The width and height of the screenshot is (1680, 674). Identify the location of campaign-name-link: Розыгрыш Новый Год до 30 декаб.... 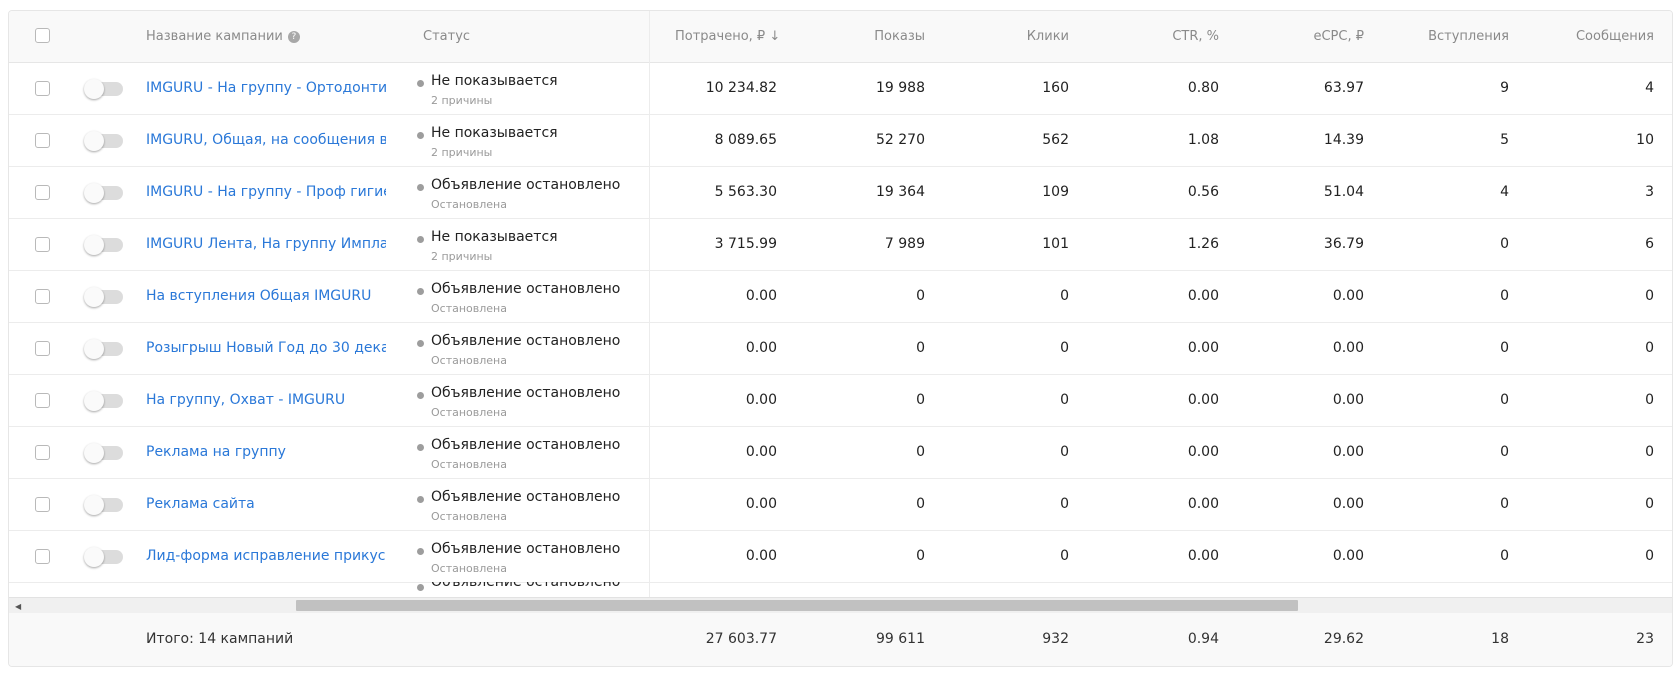
(266, 348).